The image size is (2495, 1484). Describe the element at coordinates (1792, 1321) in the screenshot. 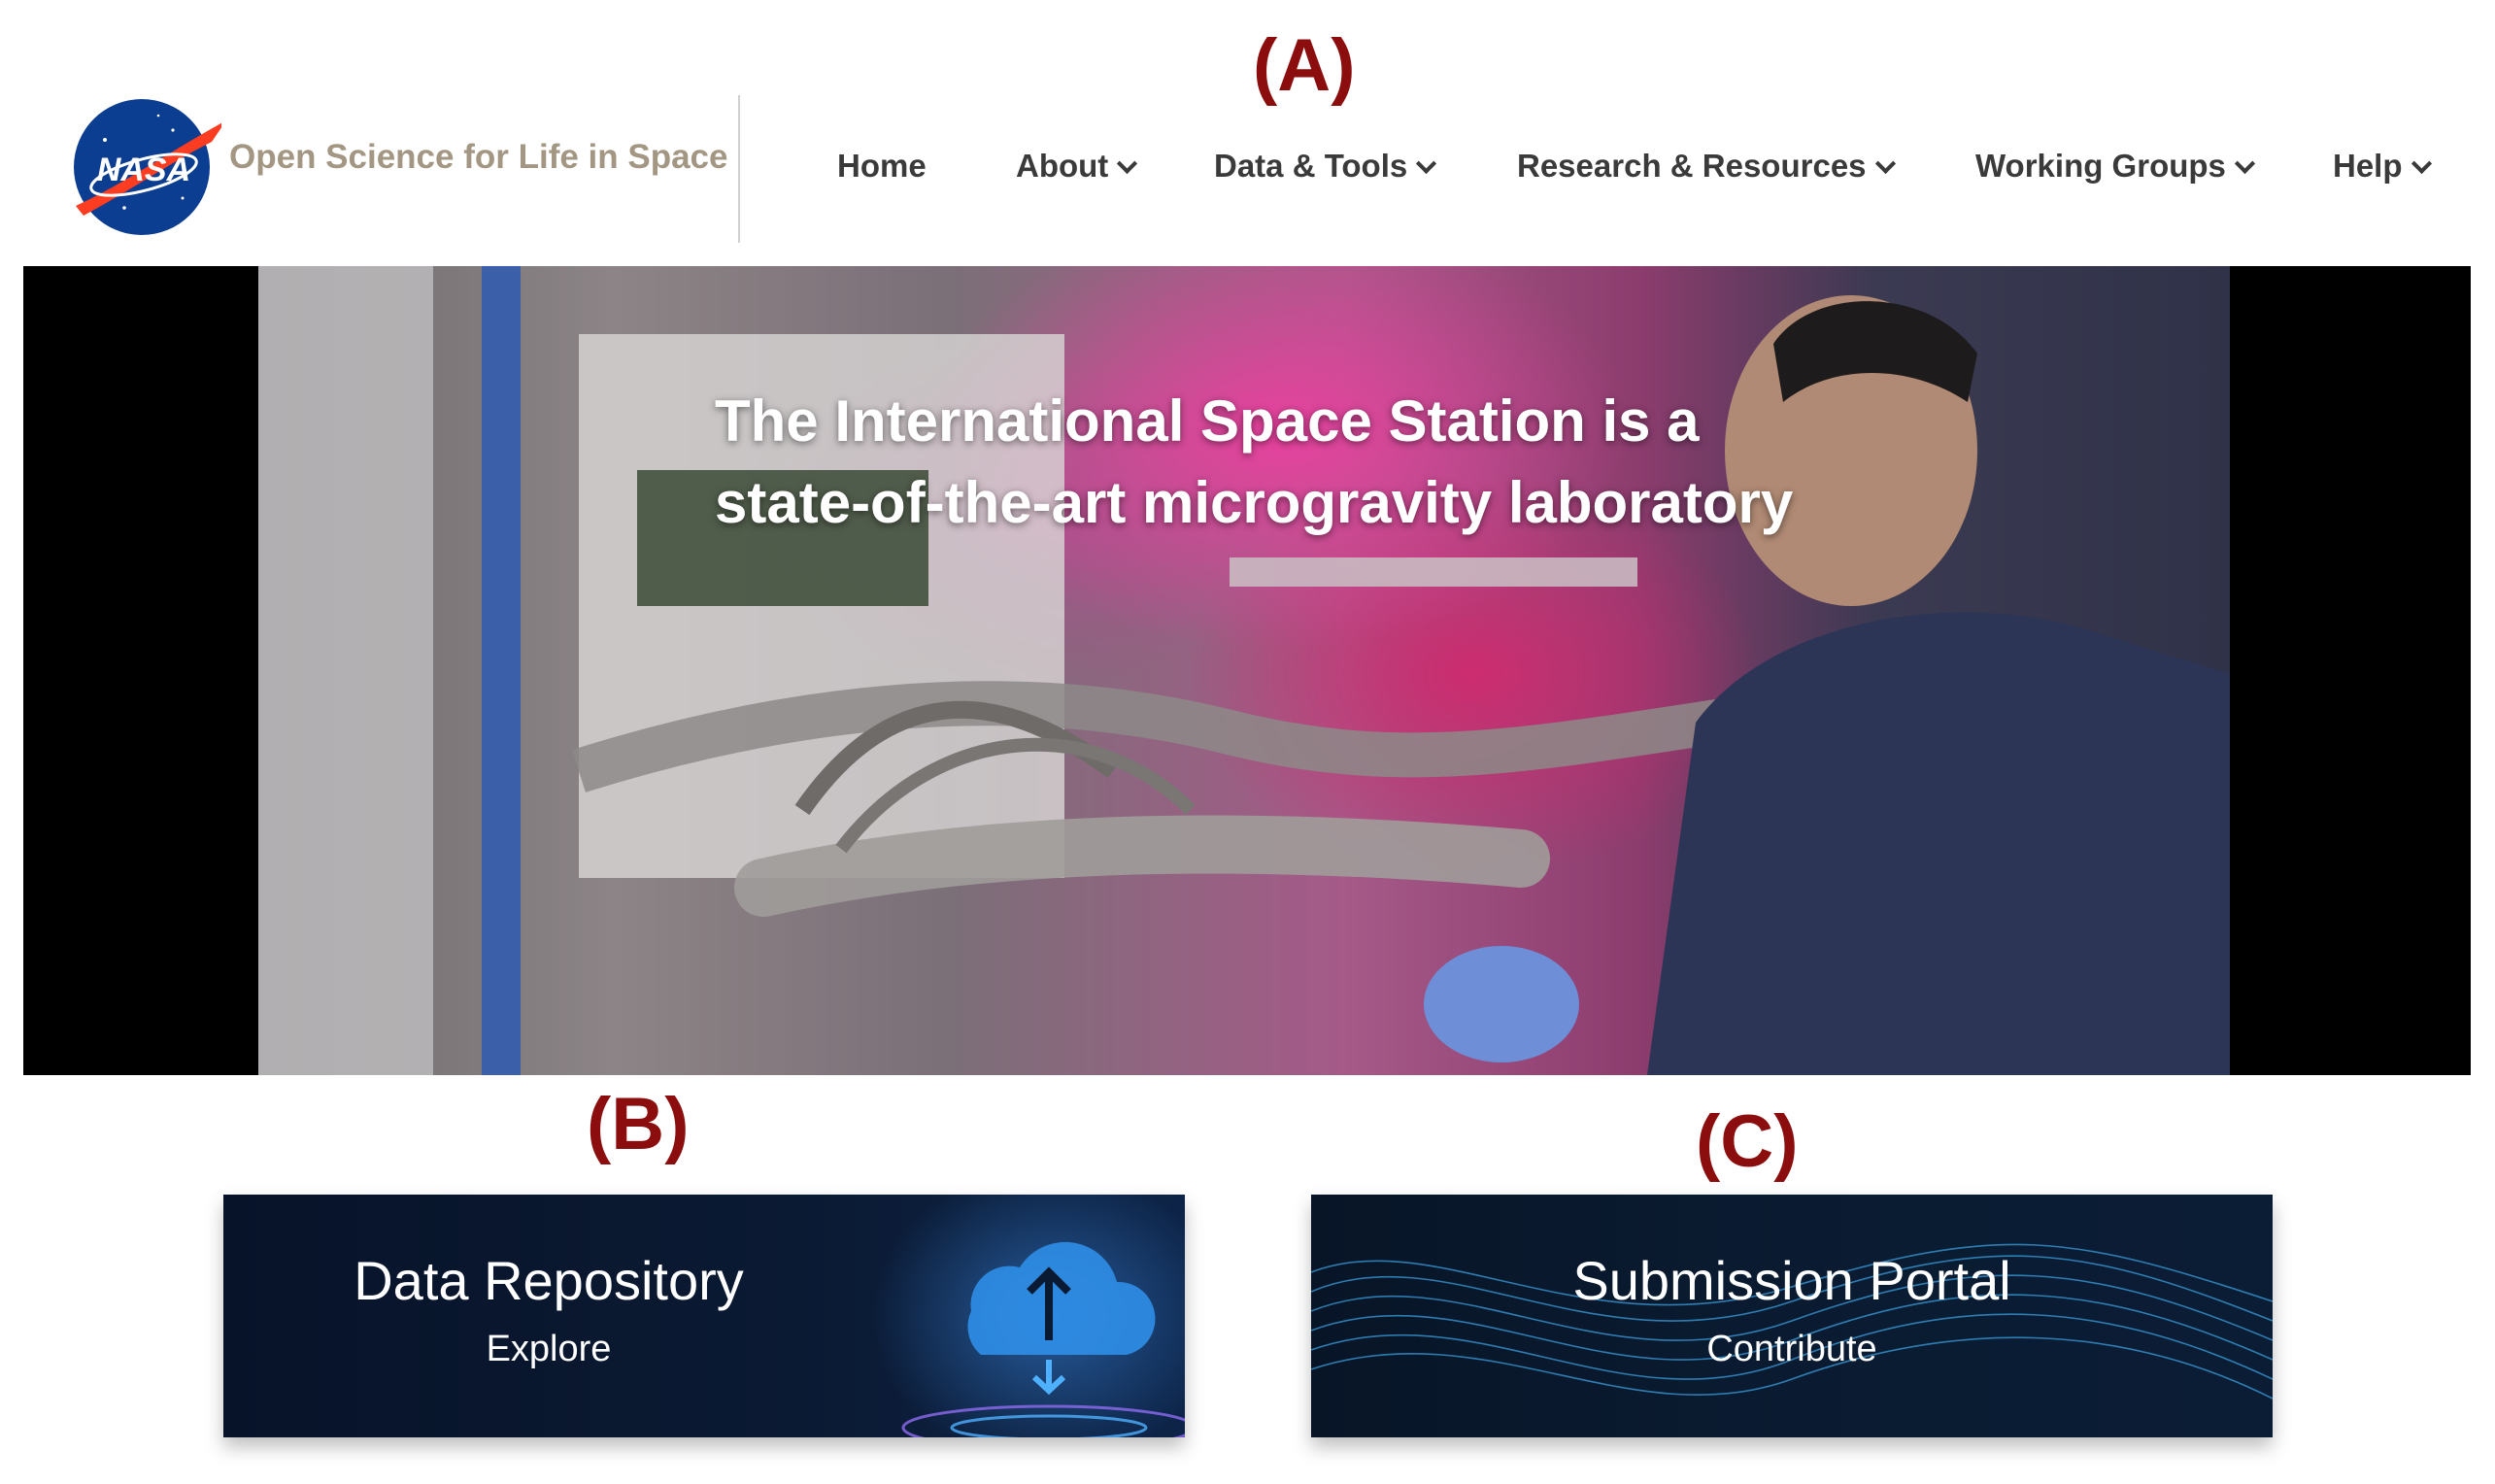

I see `wave-mesh-graphic` at that location.